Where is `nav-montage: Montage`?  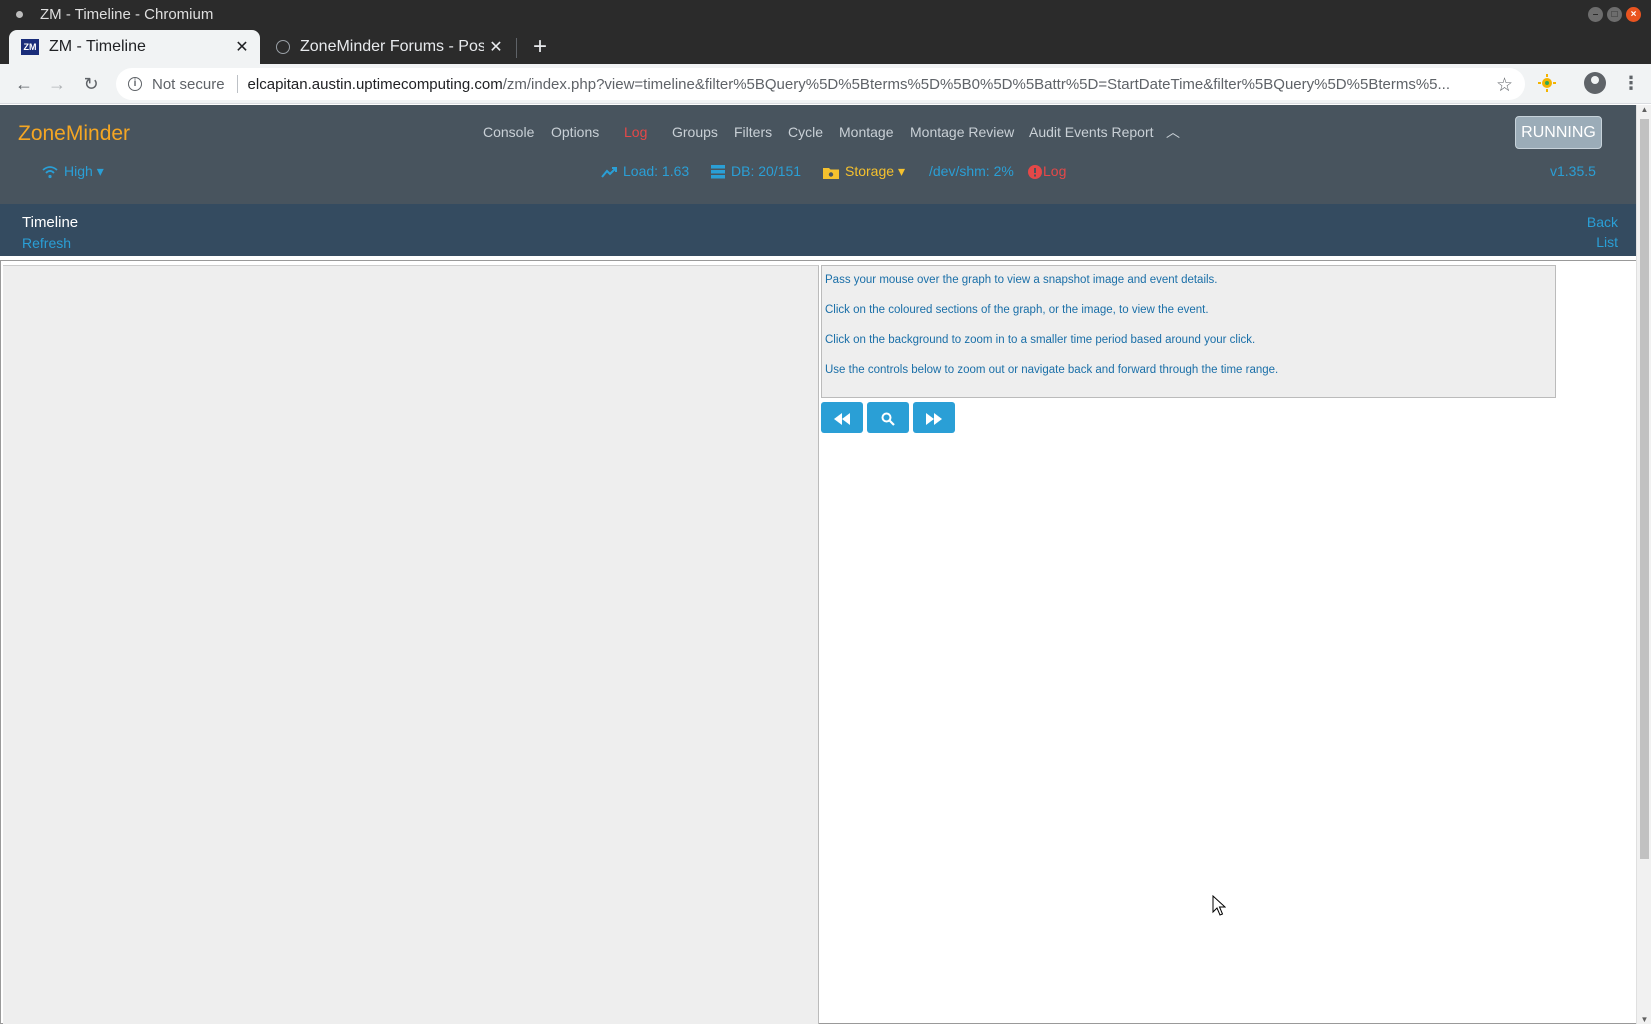
nav-montage: Montage is located at coordinates (866, 132).